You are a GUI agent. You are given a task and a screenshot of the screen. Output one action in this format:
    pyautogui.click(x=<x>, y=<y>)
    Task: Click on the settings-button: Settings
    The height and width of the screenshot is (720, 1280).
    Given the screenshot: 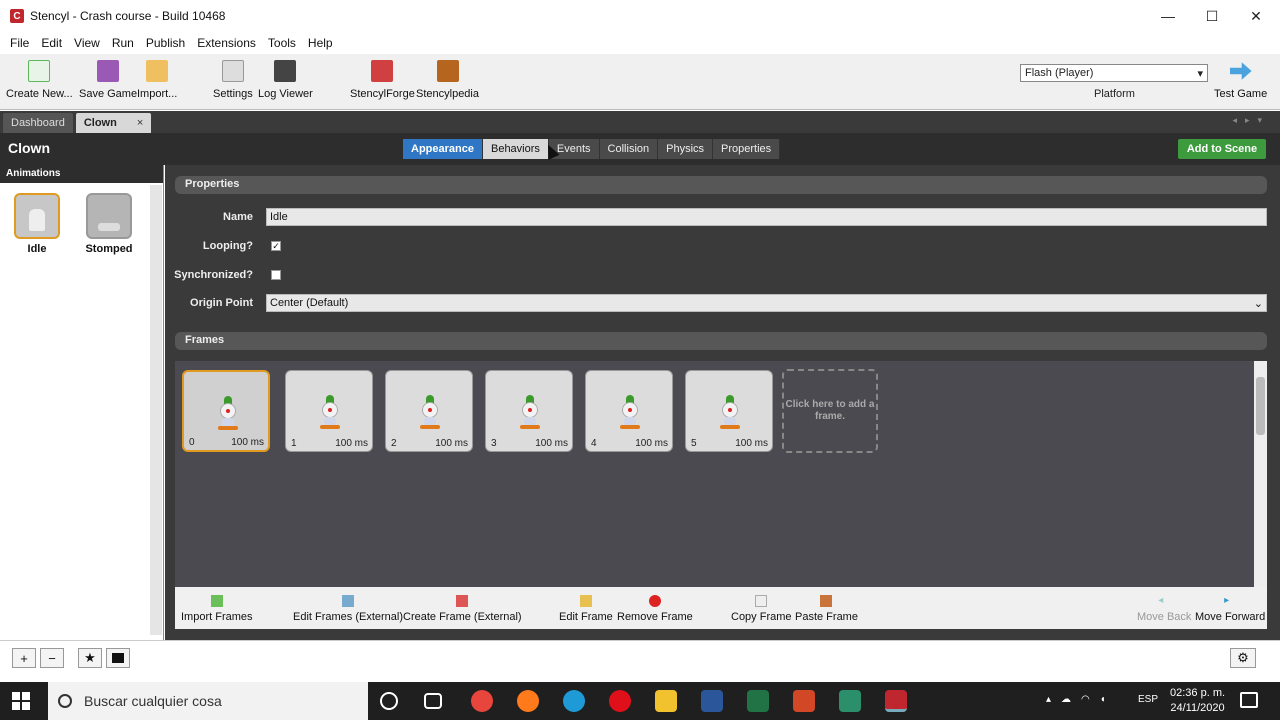 What is the action you would take?
    pyautogui.click(x=233, y=80)
    